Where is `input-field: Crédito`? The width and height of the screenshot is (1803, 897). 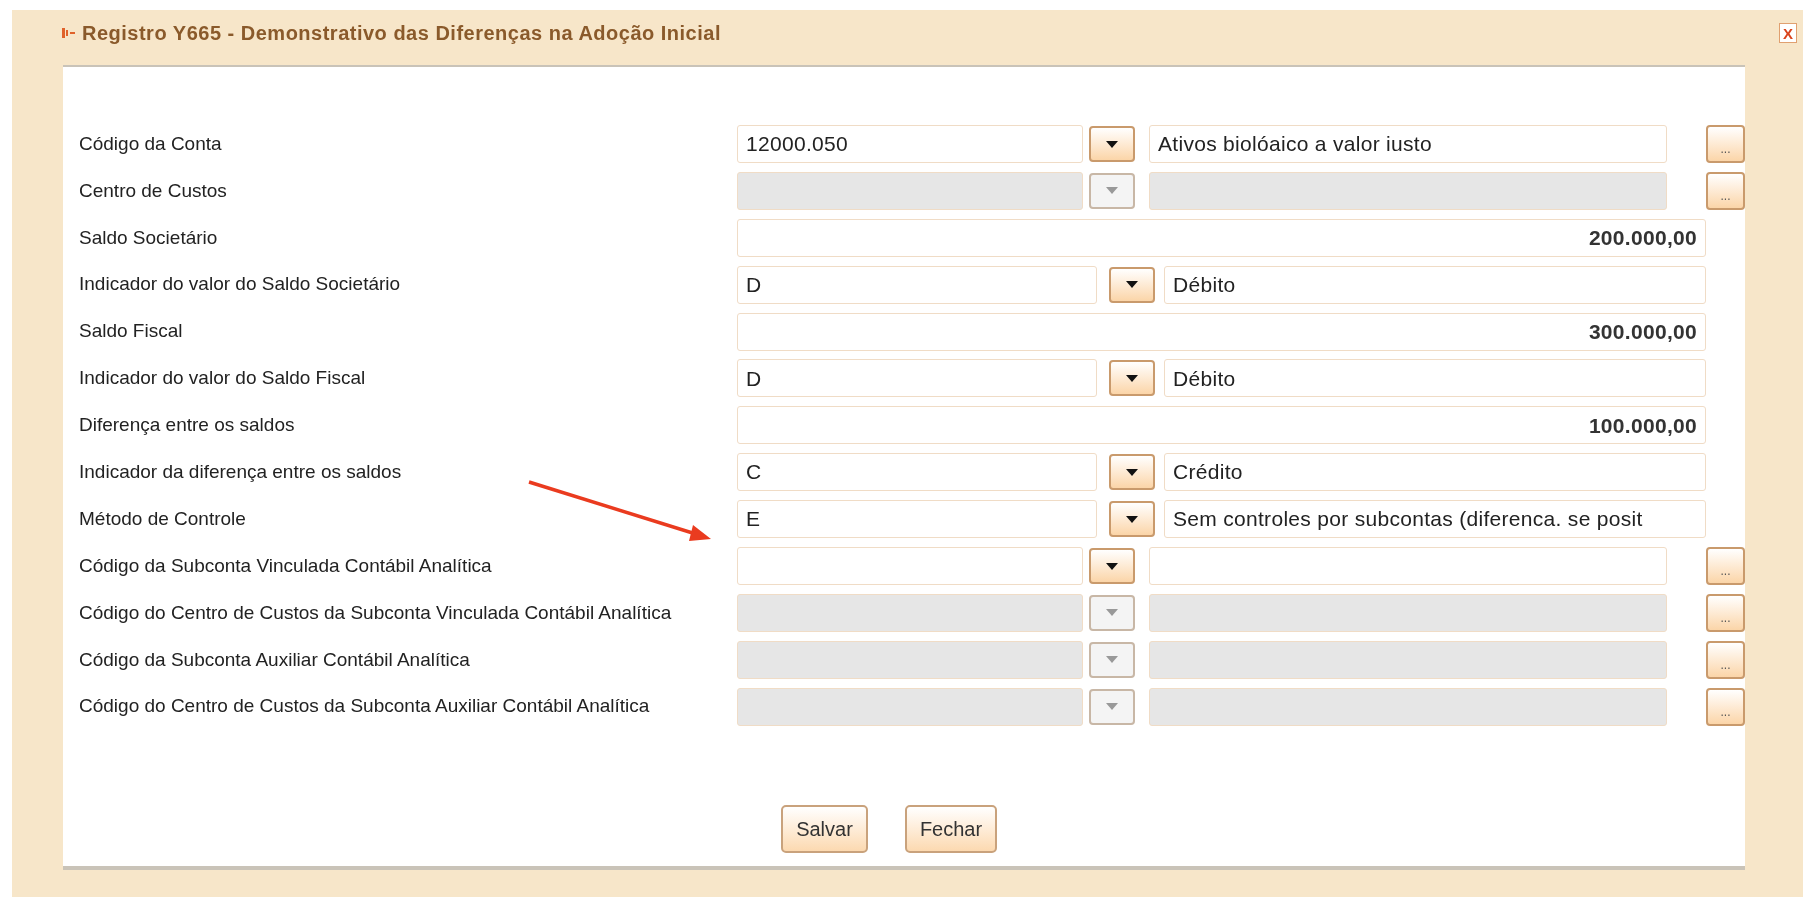
input-field: Crédito is located at coordinates (1435, 472).